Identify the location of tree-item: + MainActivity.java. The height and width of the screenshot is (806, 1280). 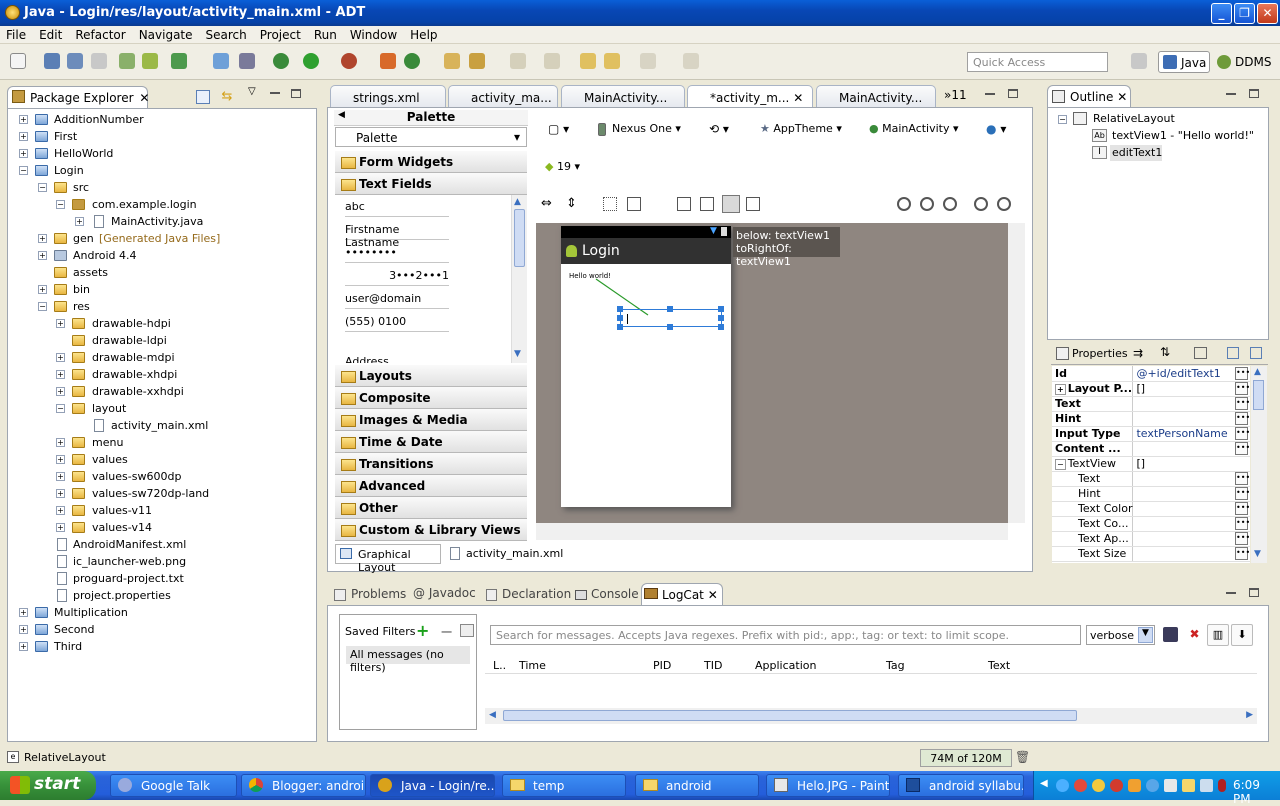
(162, 221).